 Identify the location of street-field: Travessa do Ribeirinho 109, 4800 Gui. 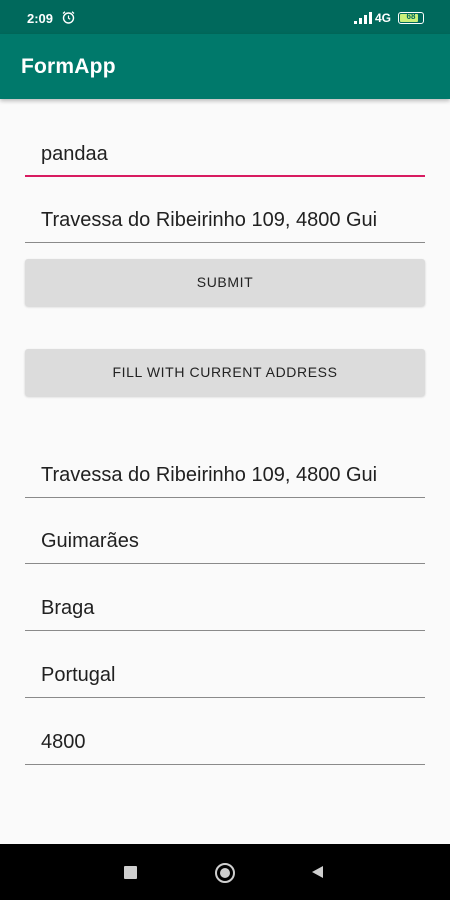
(225, 474).